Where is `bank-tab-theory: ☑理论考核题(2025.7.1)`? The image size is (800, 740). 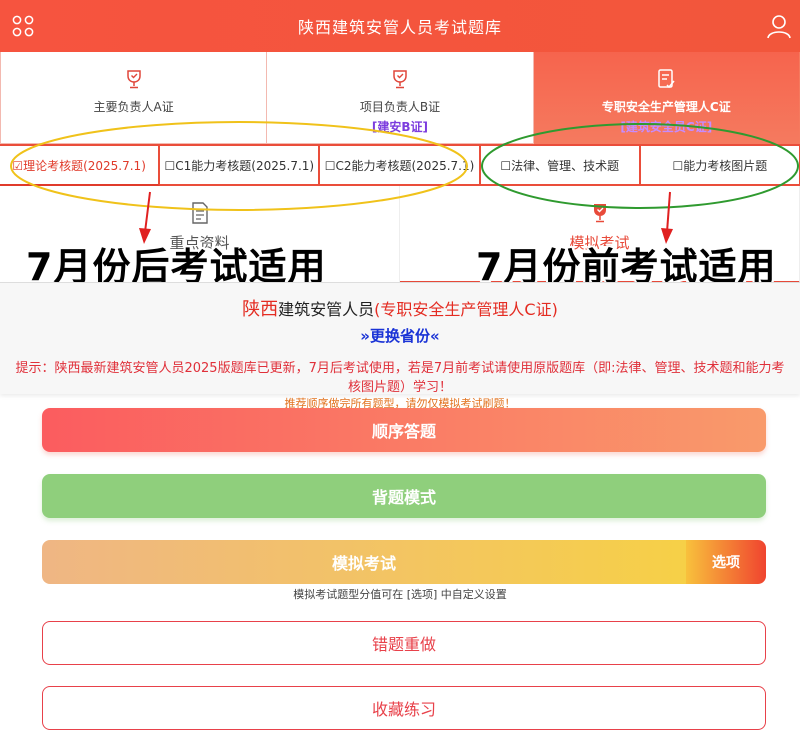 bank-tab-theory: ☑理论考核题(2025.7.1) is located at coordinates (80, 166).